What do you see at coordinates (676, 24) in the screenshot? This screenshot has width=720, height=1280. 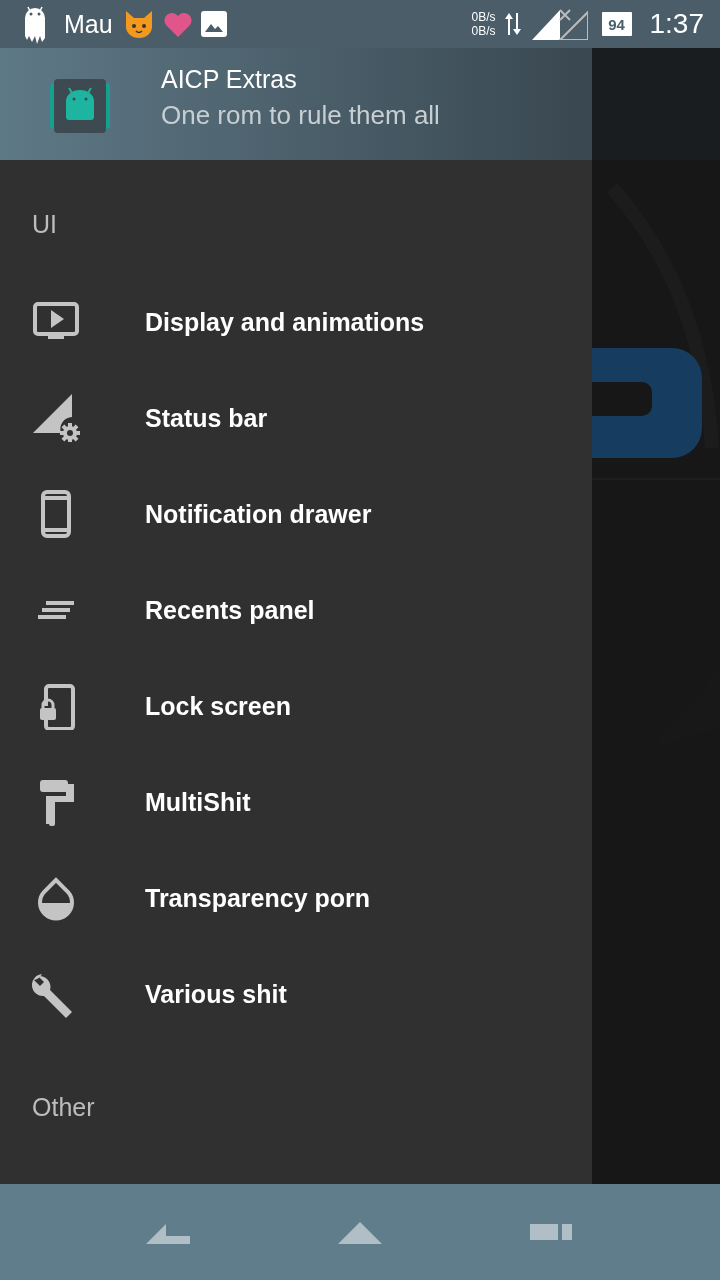 I see `clock: 1:37` at bounding box center [676, 24].